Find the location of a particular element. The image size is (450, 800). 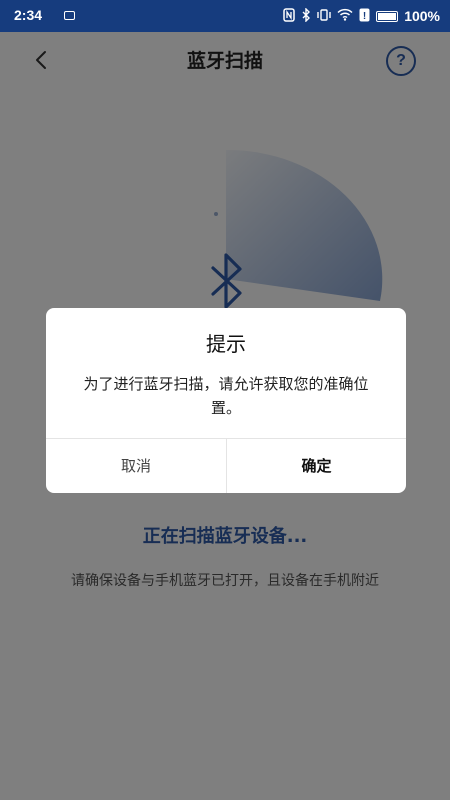

status-time: 2:34 is located at coordinates (28, 15).